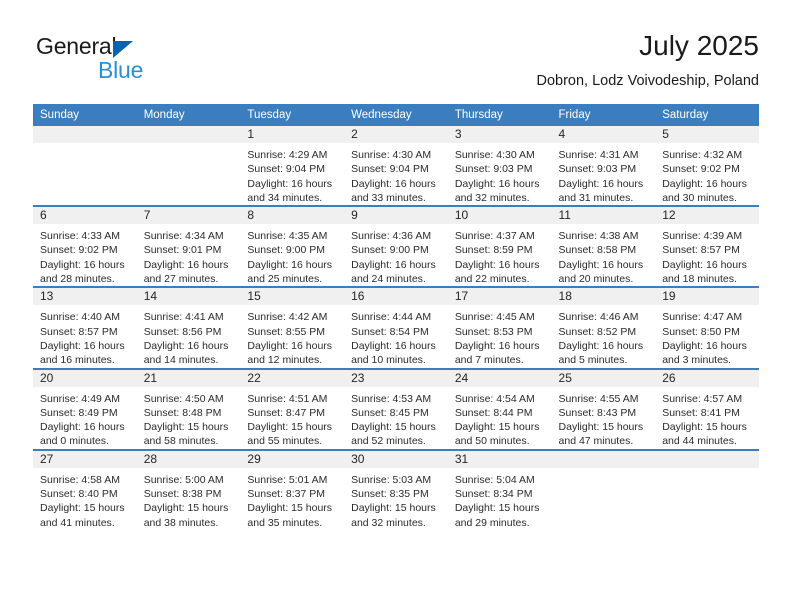 The image size is (792, 612). What do you see at coordinates (492, 441) in the screenshot?
I see `daylight-text-line2: and 50 minutes.` at bounding box center [492, 441].